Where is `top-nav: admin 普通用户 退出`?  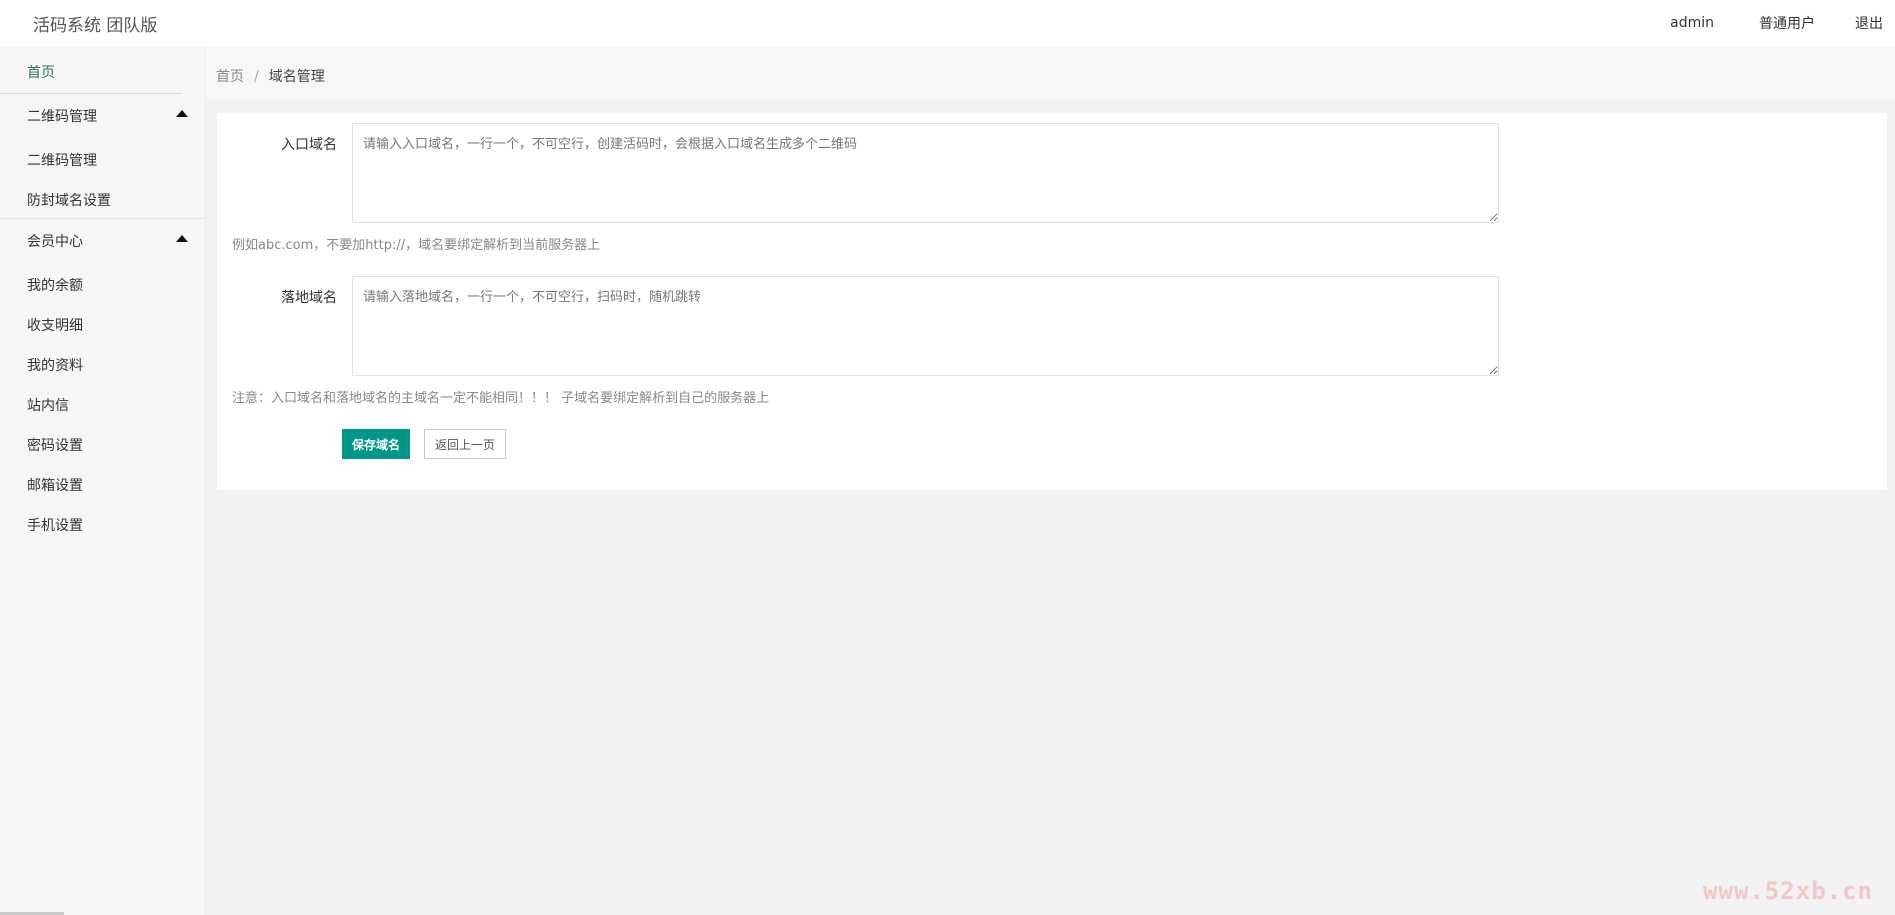 top-nav: admin 普通用户 退出 is located at coordinates (1782, 23).